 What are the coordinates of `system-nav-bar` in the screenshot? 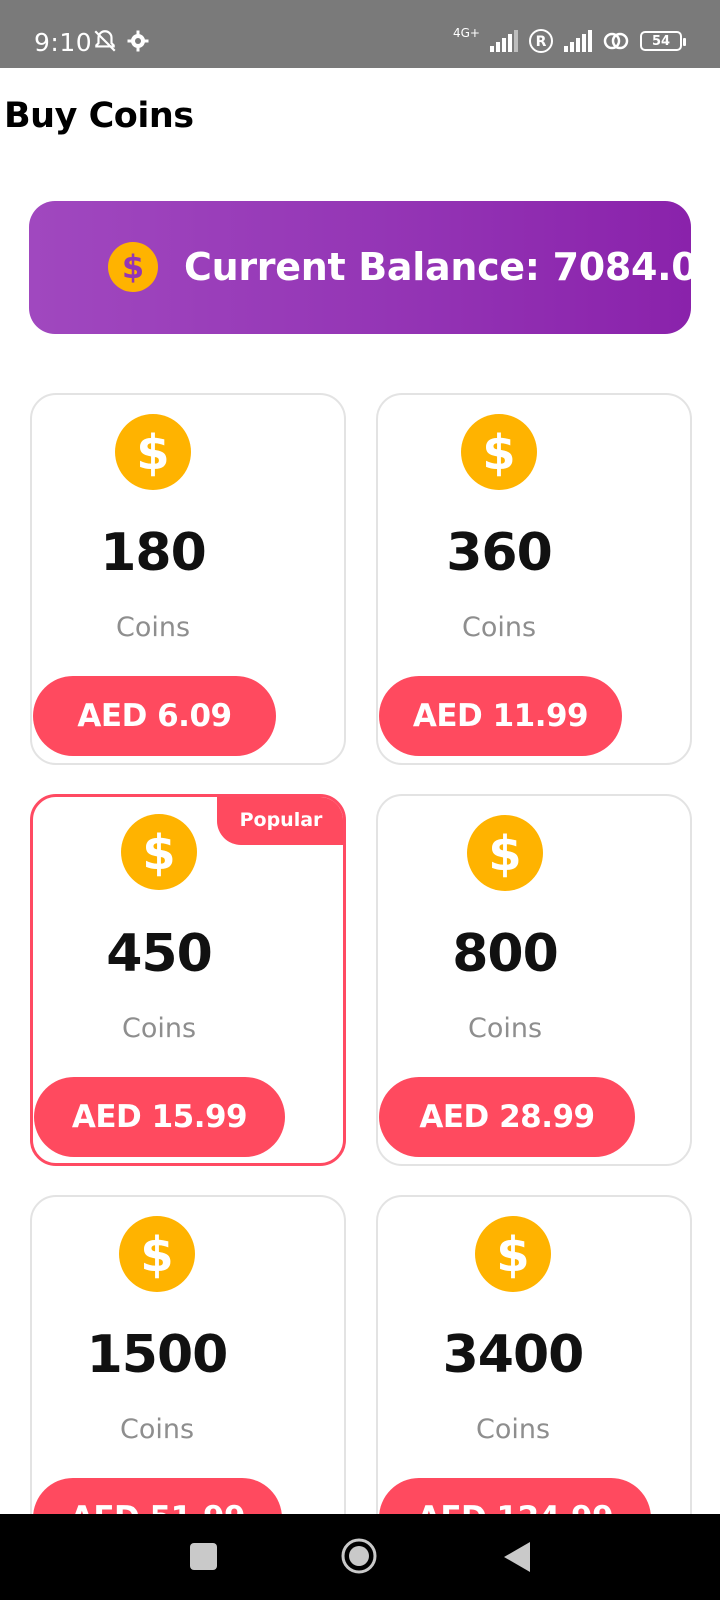 It's located at (360, 1557).